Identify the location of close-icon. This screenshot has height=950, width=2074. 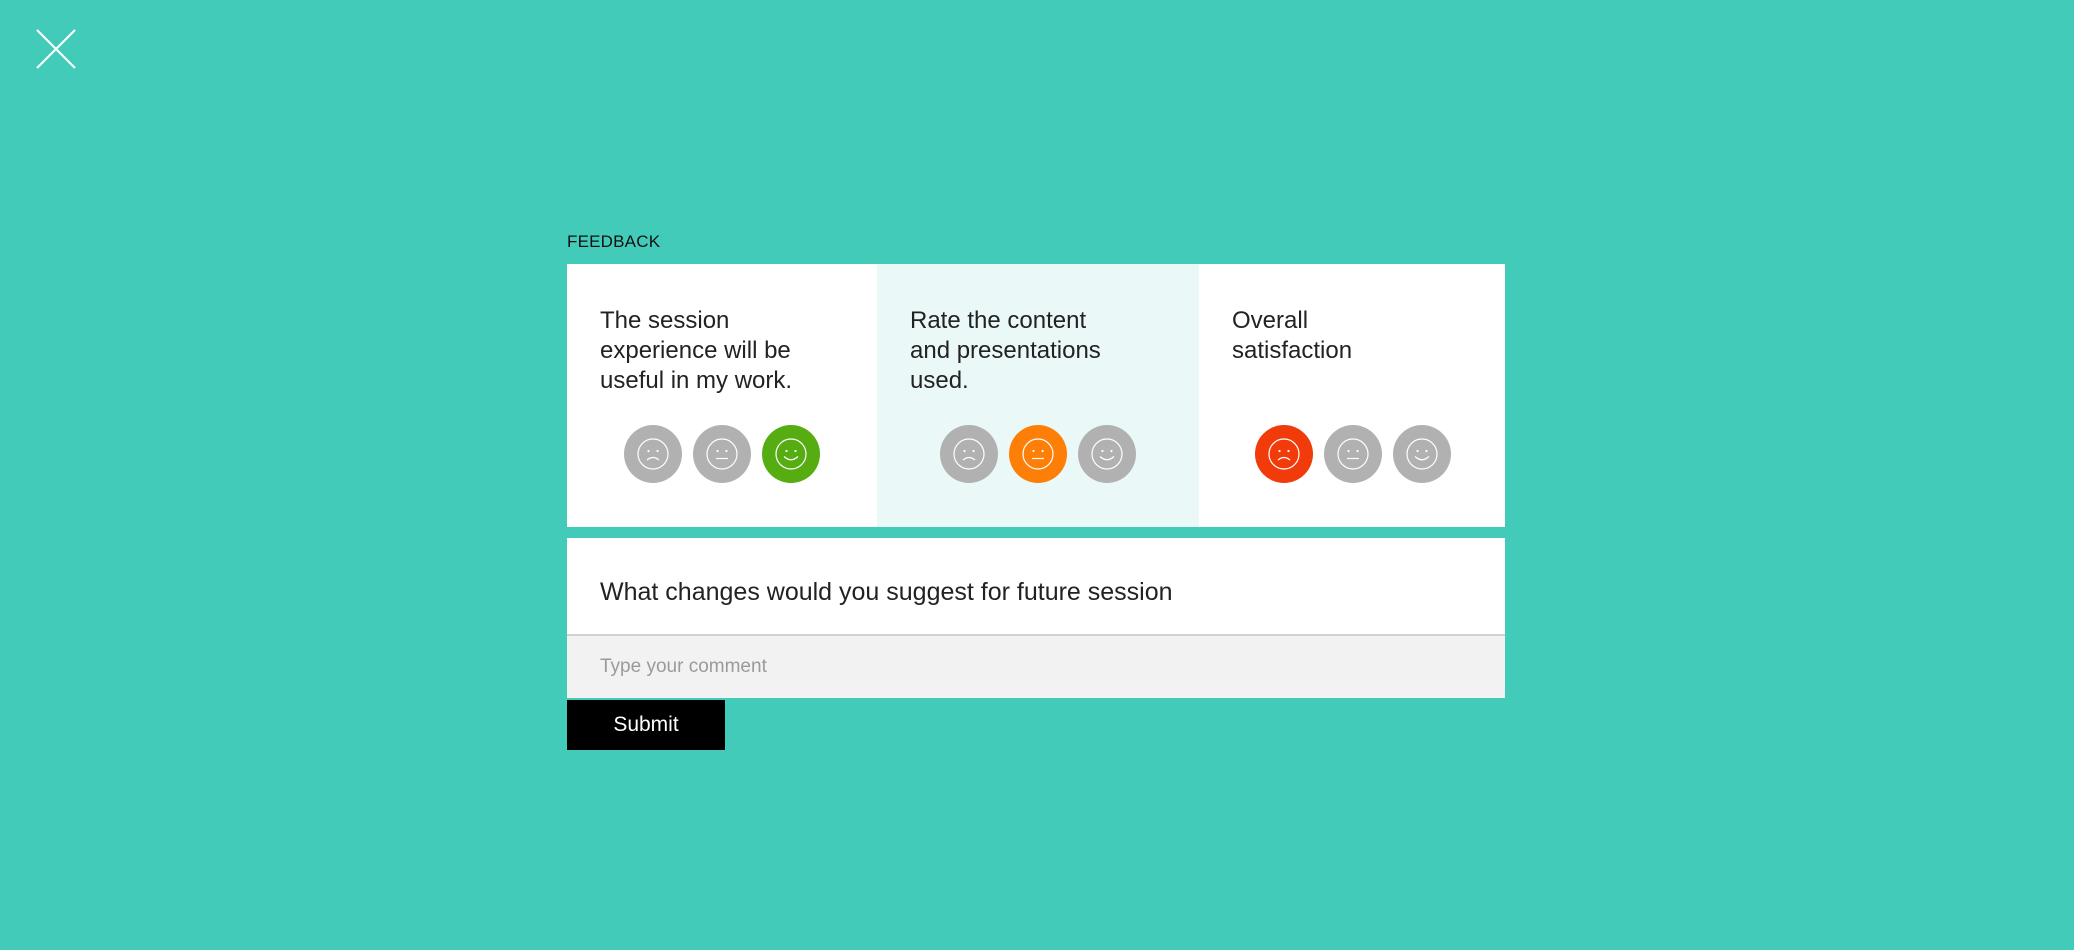
(56, 49).